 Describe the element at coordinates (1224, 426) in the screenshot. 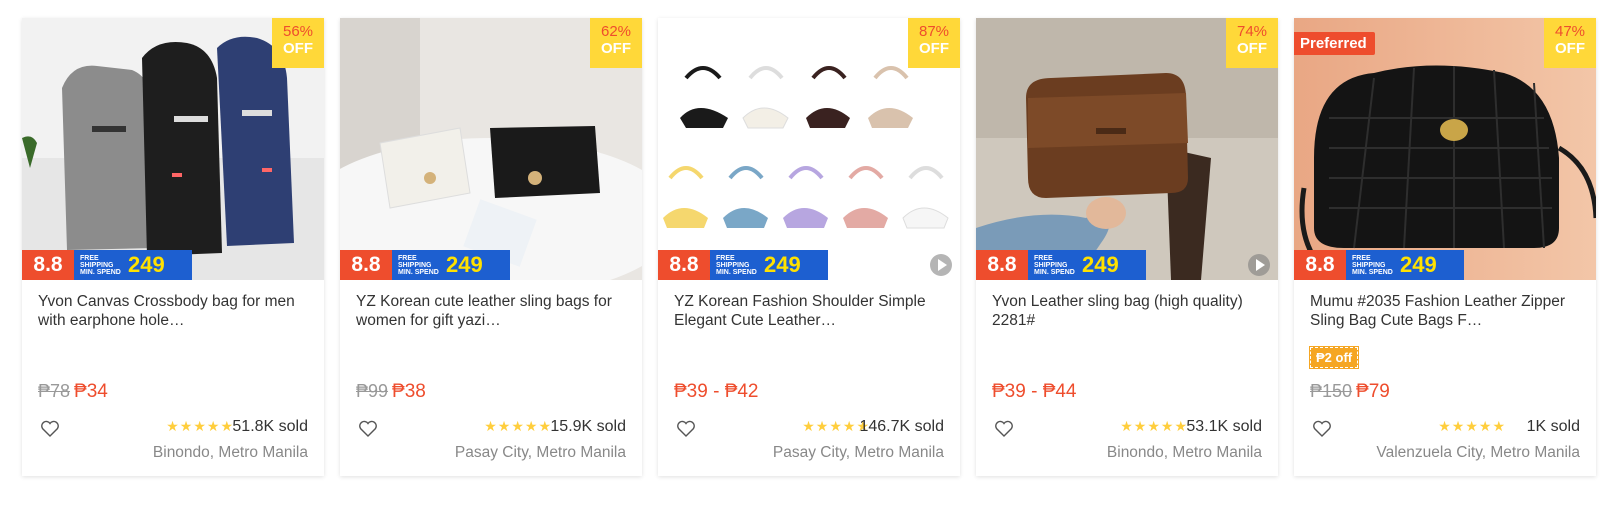

I see `sold-count: 53.1K sold` at that location.